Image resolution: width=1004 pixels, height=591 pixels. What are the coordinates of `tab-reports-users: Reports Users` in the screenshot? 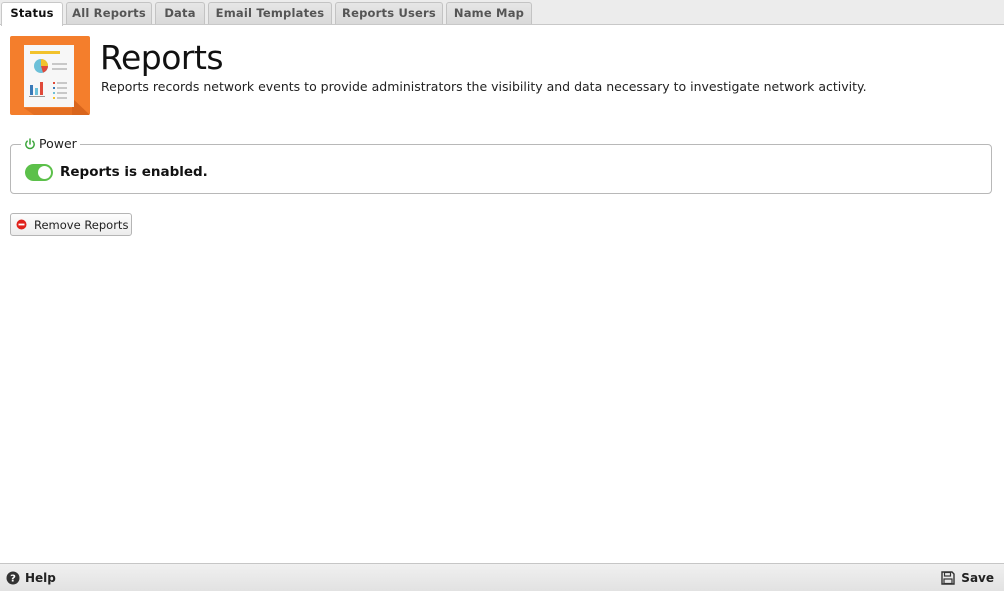 It's located at (389, 13).